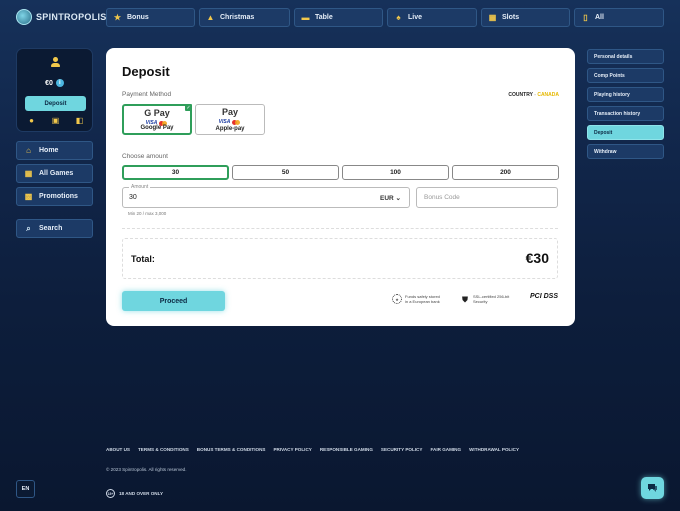  Describe the element at coordinates (398, 198) in the screenshot. I see `chevron-down-icon: ⌄` at that location.